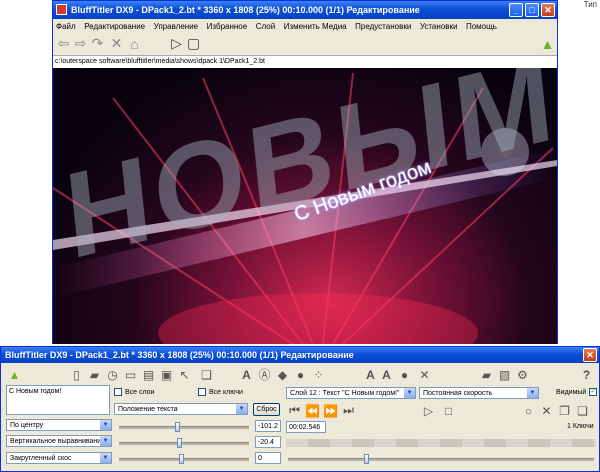 The width and height of the screenshot is (600, 472). I want to click on help-icon: ?, so click(586, 374).